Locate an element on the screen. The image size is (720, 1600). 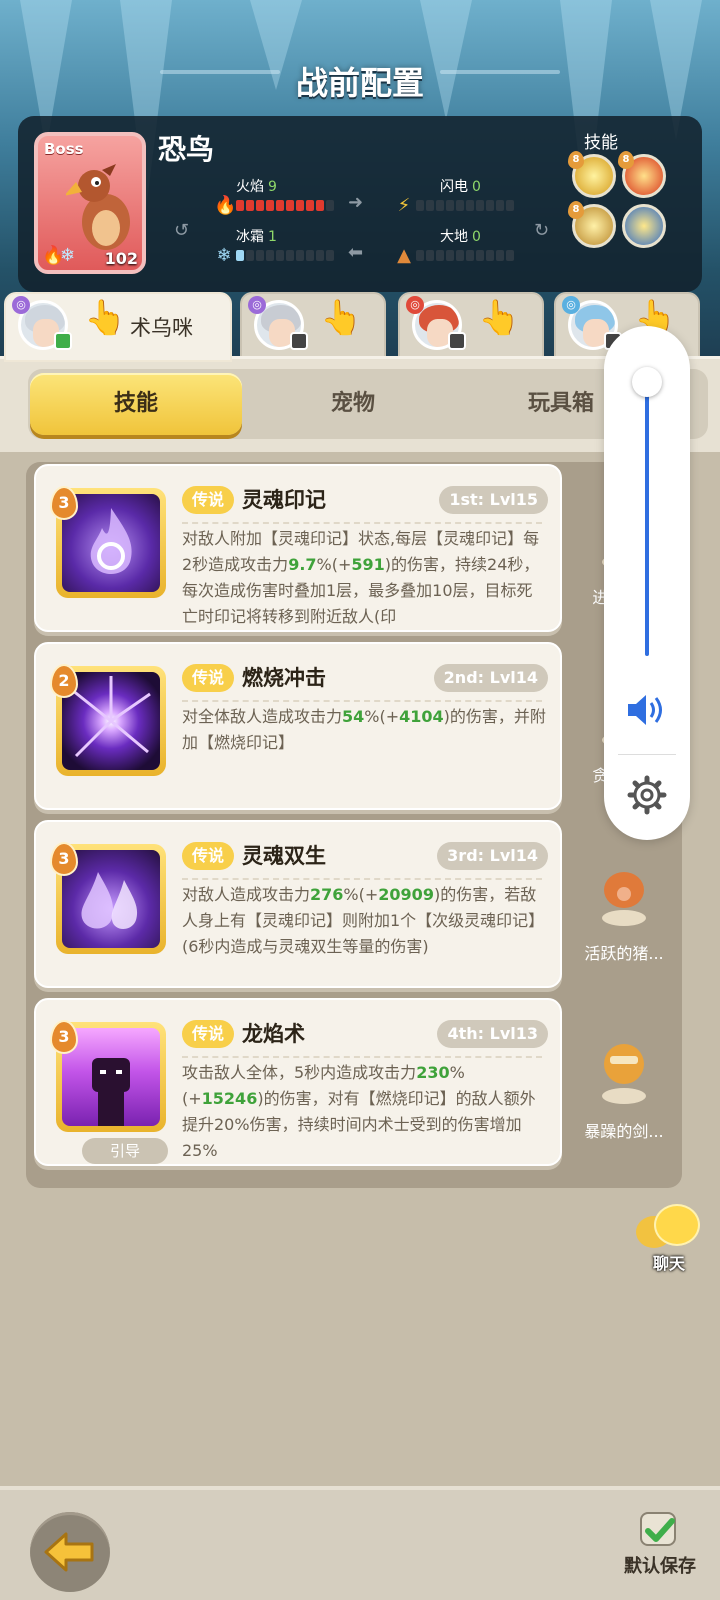
checkbox is located at coordinates (658, 1529).